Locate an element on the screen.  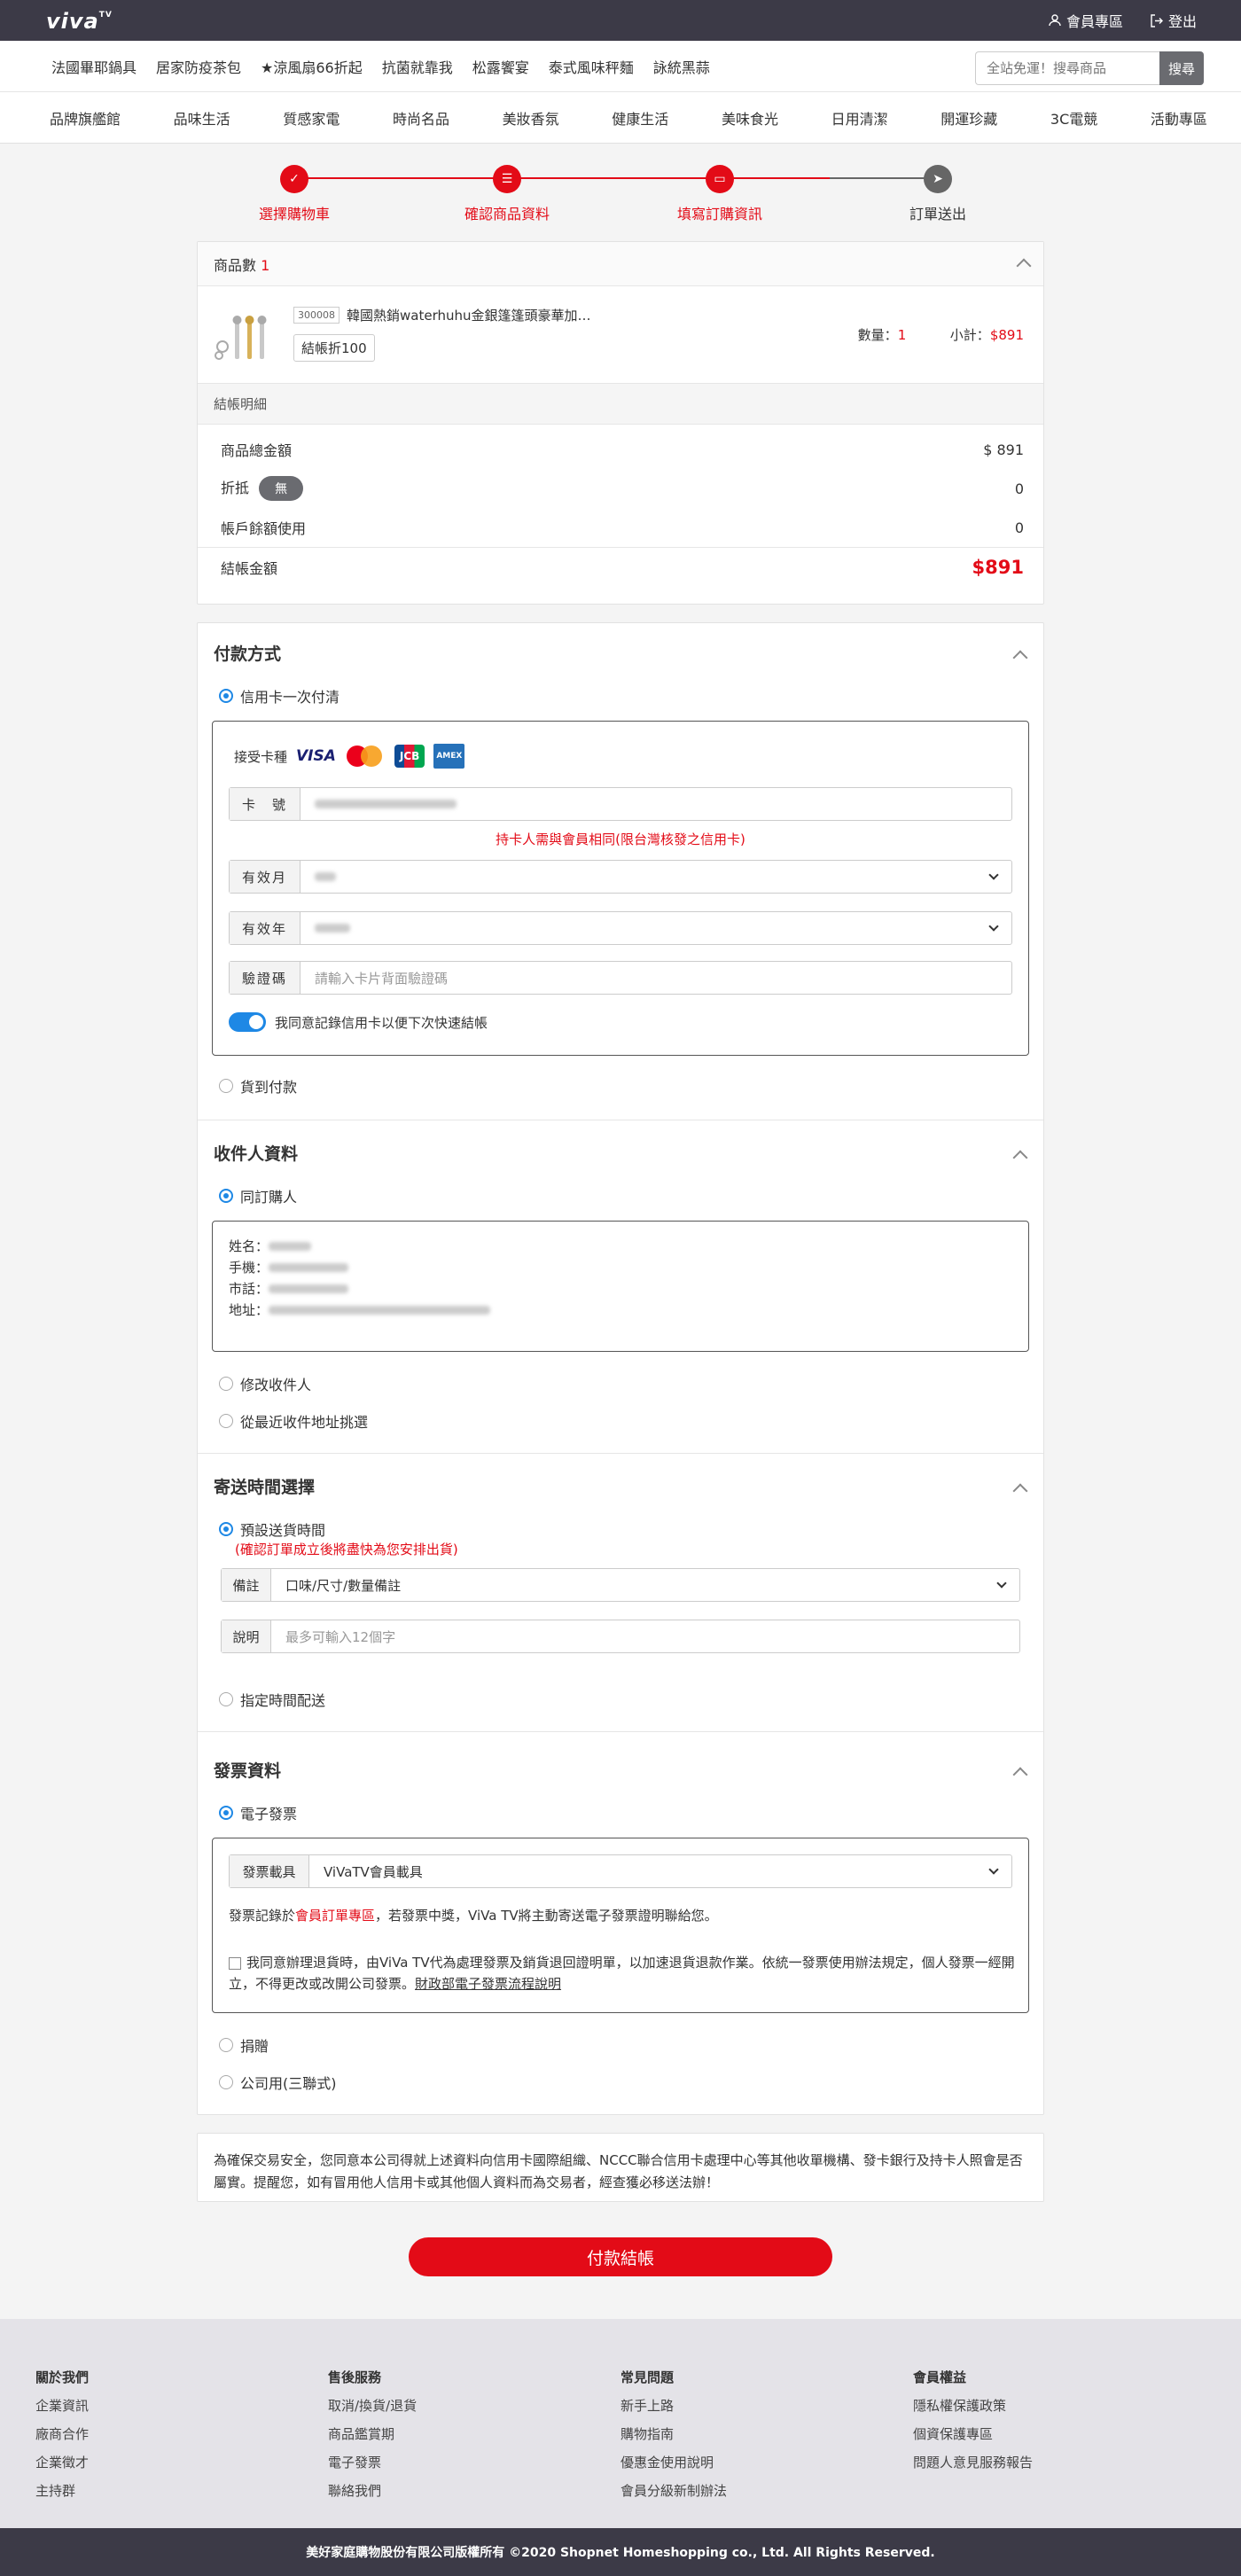
logout-icon is located at coordinates (1157, 20).